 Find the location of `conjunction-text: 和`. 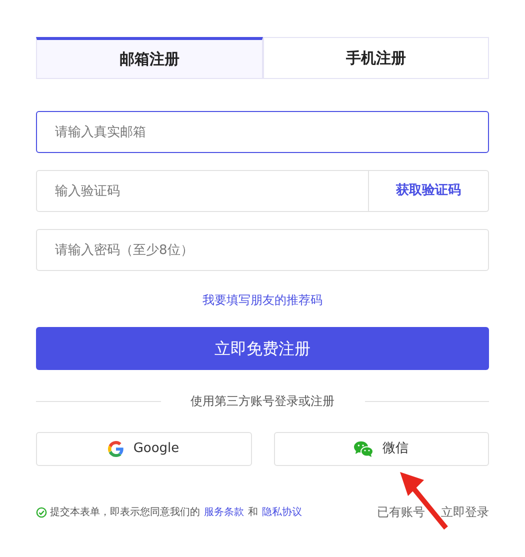

conjunction-text: 和 is located at coordinates (253, 513).